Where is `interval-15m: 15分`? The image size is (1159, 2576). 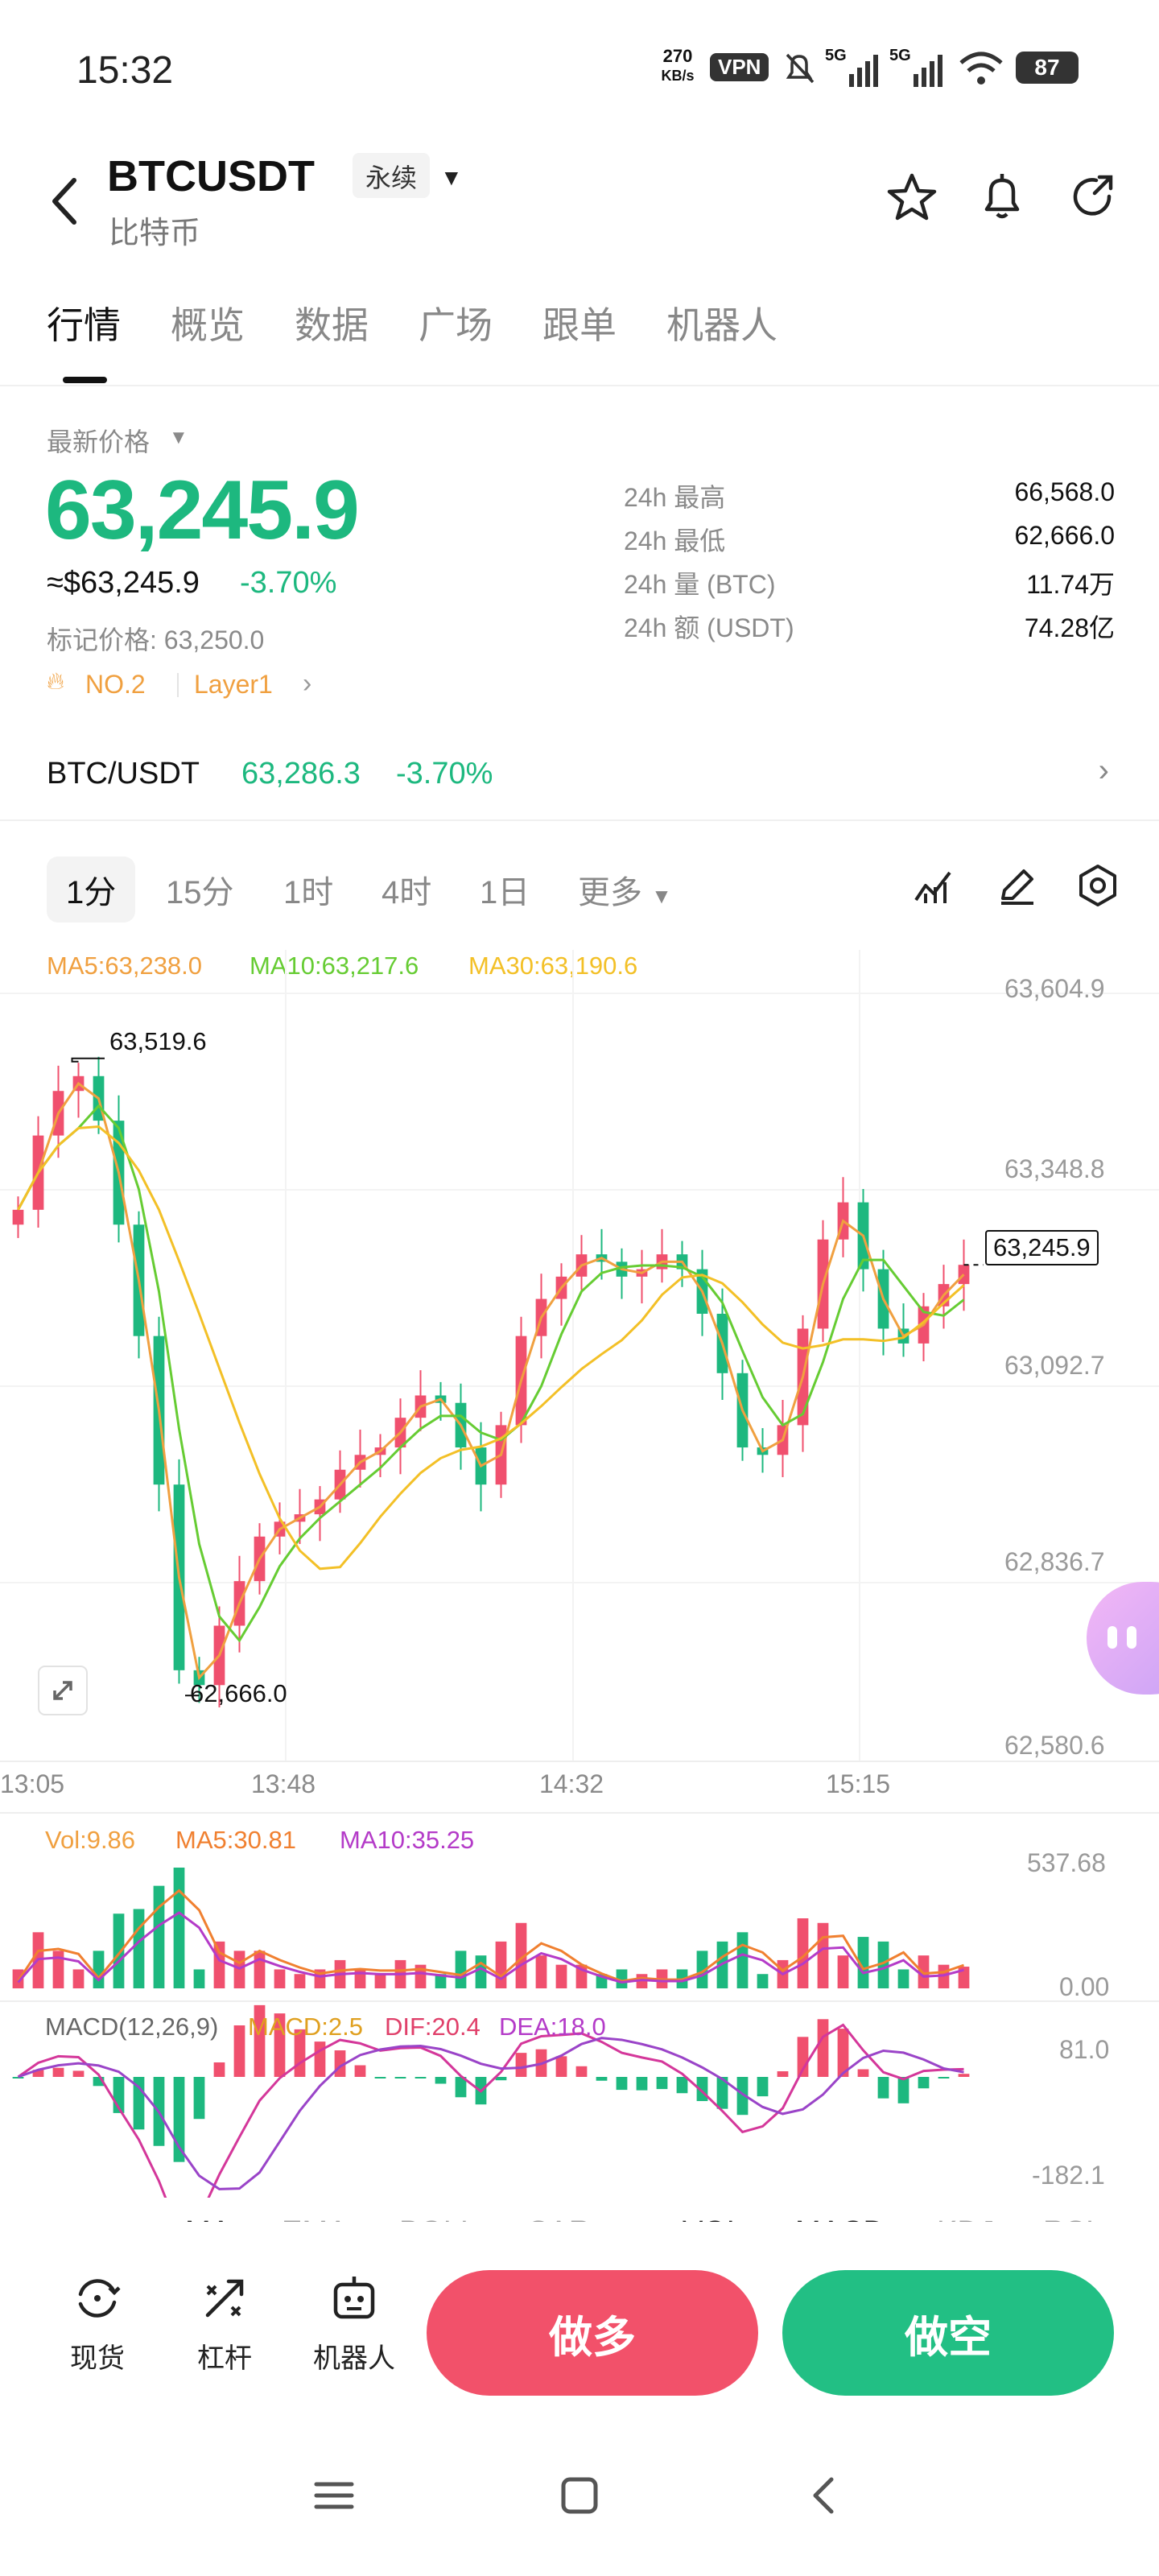 interval-15m: 15分 is located at coordinates (200, 890).